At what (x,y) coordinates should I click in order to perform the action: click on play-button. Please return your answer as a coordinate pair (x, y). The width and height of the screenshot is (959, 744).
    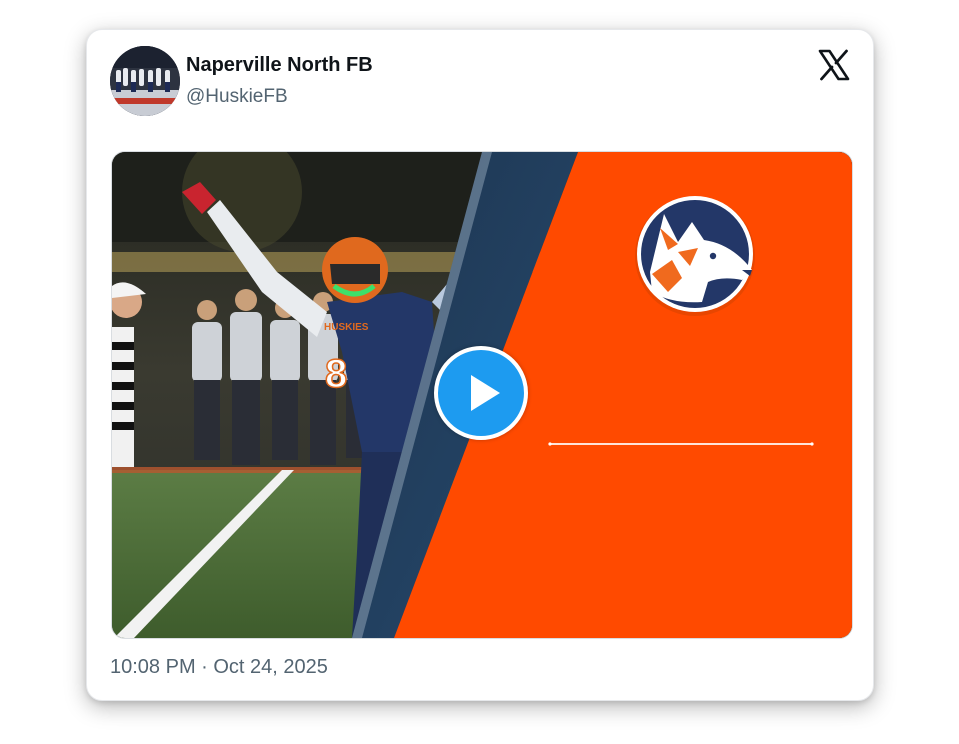
    Looking at the image, I should click on (481, 393).